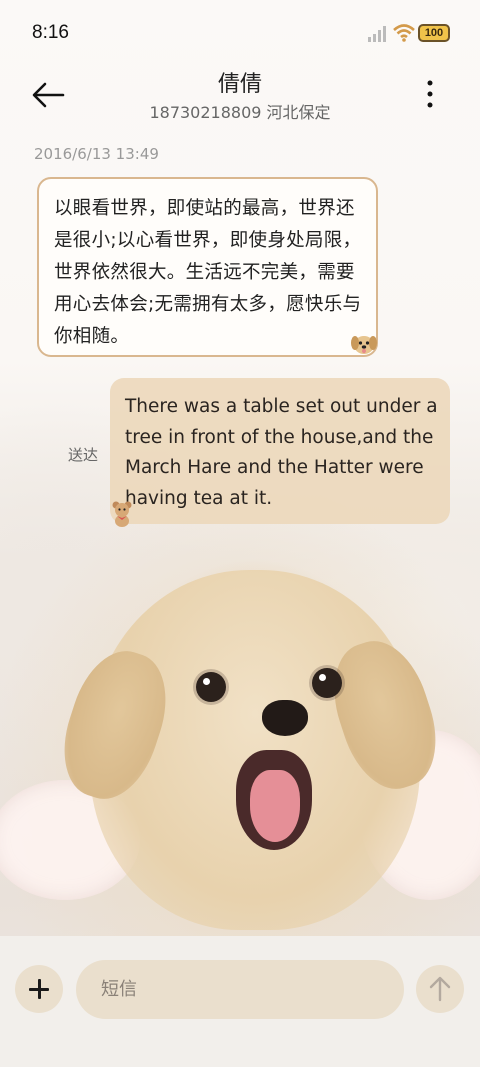 The image size is (480, 1067). Describe the element at coordinates (39, 989) in the screenshot. I see `attach-button` at that location.